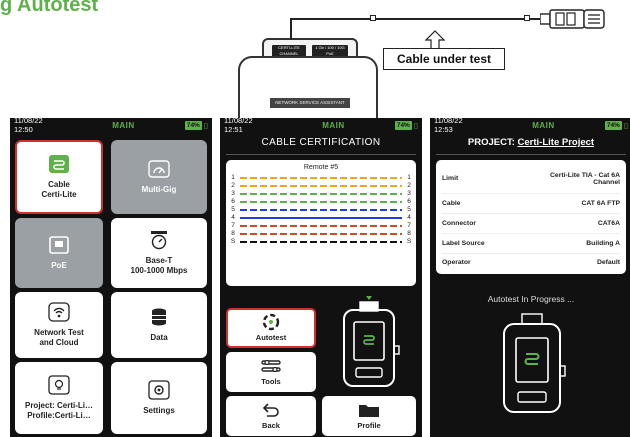 This screenshot has height=437, width=630. What do you see at coordinates (159, 169) in the screenshot?
I see `gauge-icon` at bounding box center [159, 169].